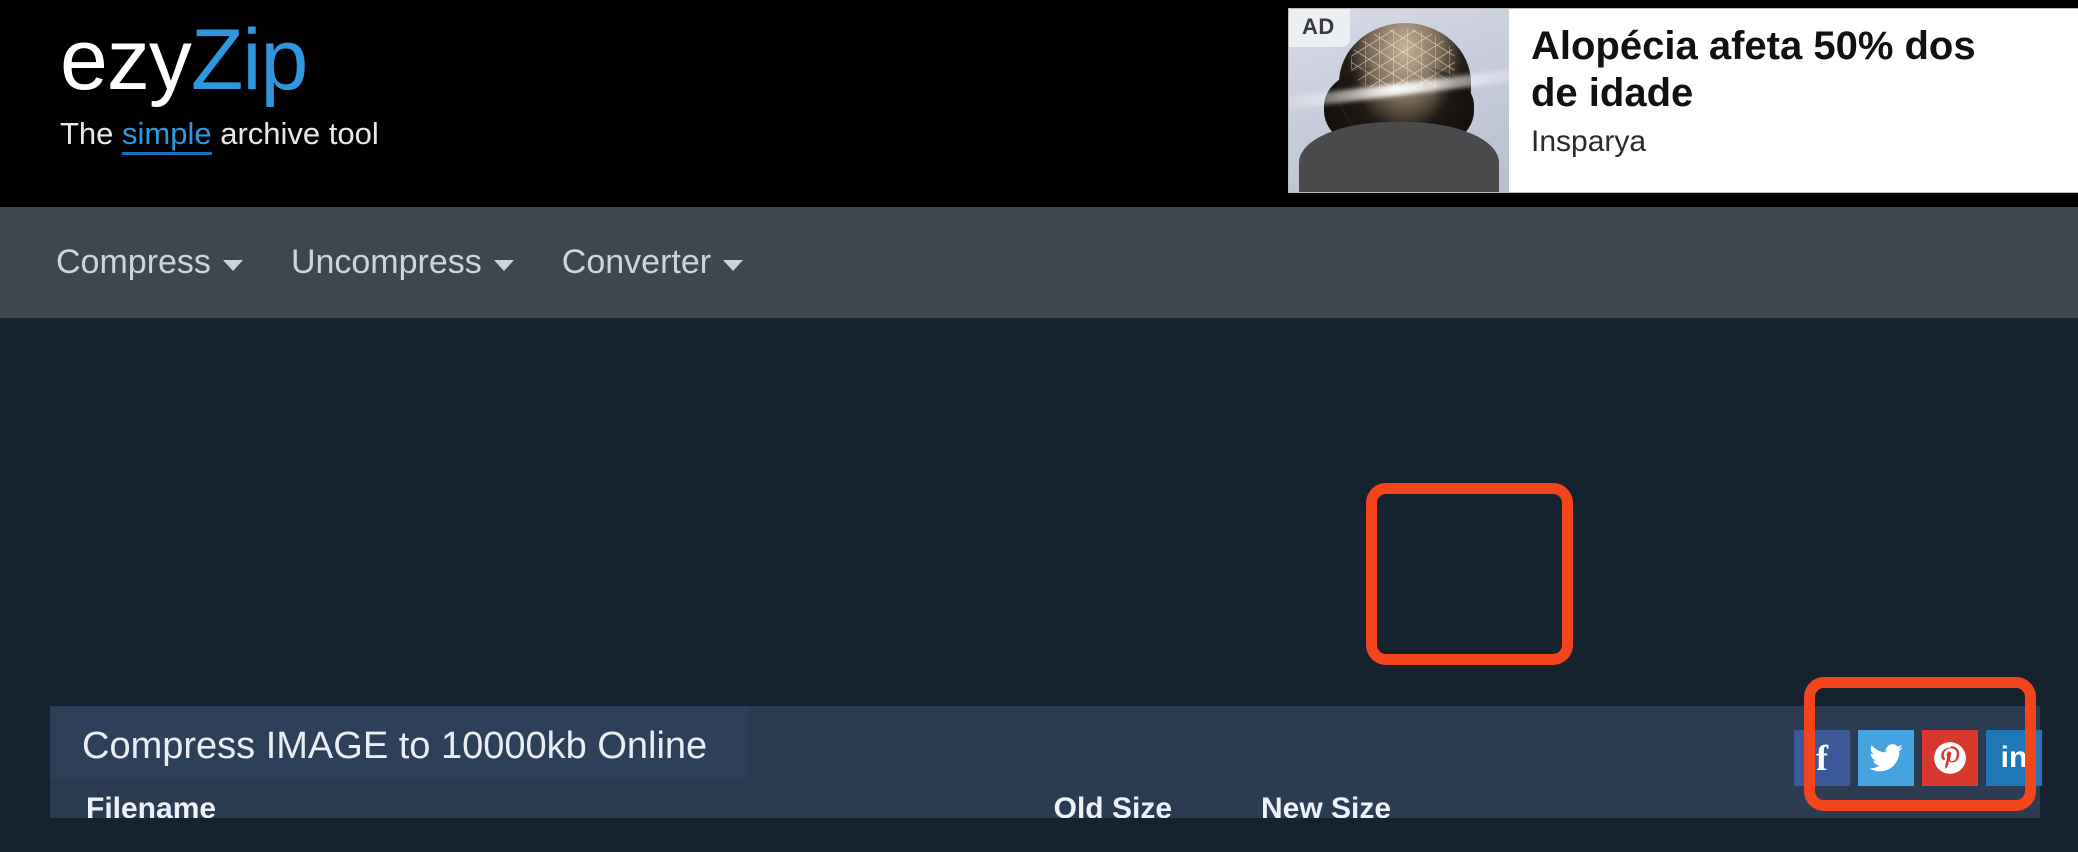 This screenshot has height=852, width=2078. Describe the element at coordinates (1612, 93) in the screenshot. I see `ad-headline-line2: de idade` at that location.